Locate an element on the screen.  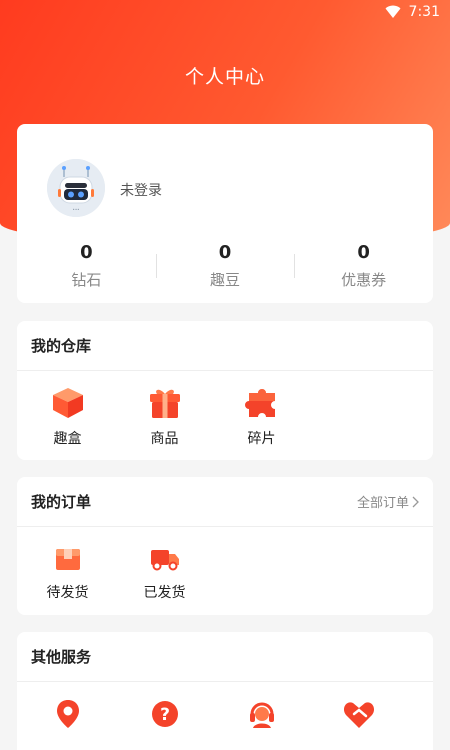
question-icon: ? is located at coordinates (164, 714).